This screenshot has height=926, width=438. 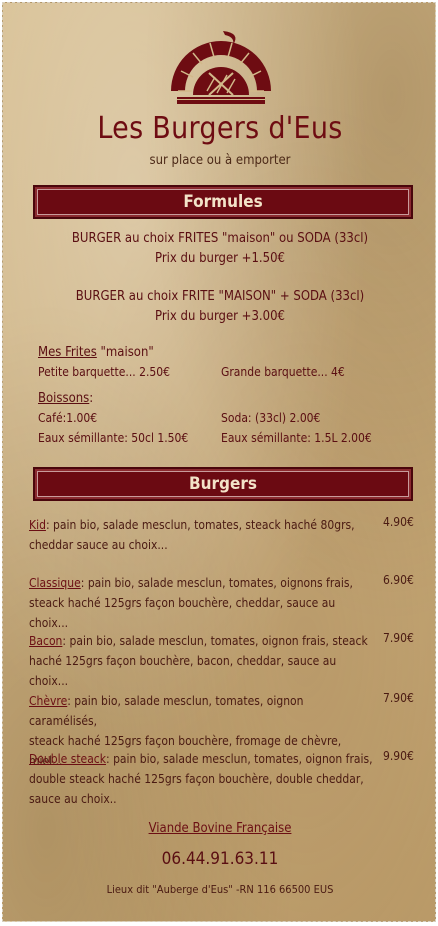 I want to click on boissons-label: Boissons, so click(x=64, y=398).